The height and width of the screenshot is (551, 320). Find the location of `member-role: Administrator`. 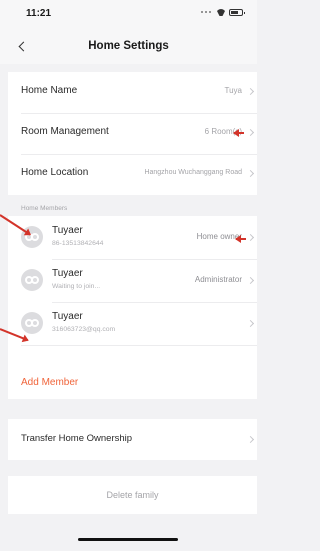

member-role: Administrator is located at coordinates (218, 279).